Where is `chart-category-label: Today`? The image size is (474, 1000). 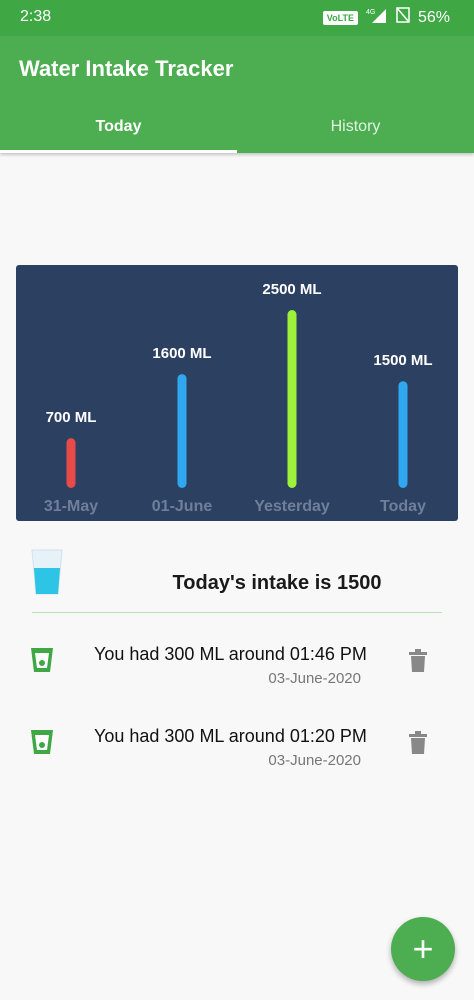
chart-category-label: Today is located at coordinates (403, 506).